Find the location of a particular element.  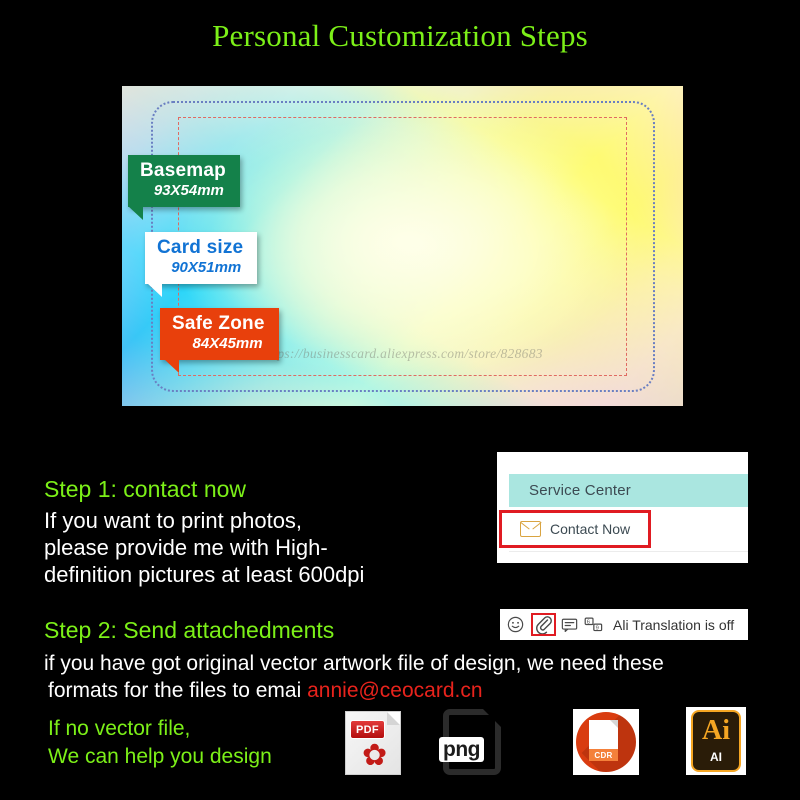

png-label: png is located at coordinates (461, 749).